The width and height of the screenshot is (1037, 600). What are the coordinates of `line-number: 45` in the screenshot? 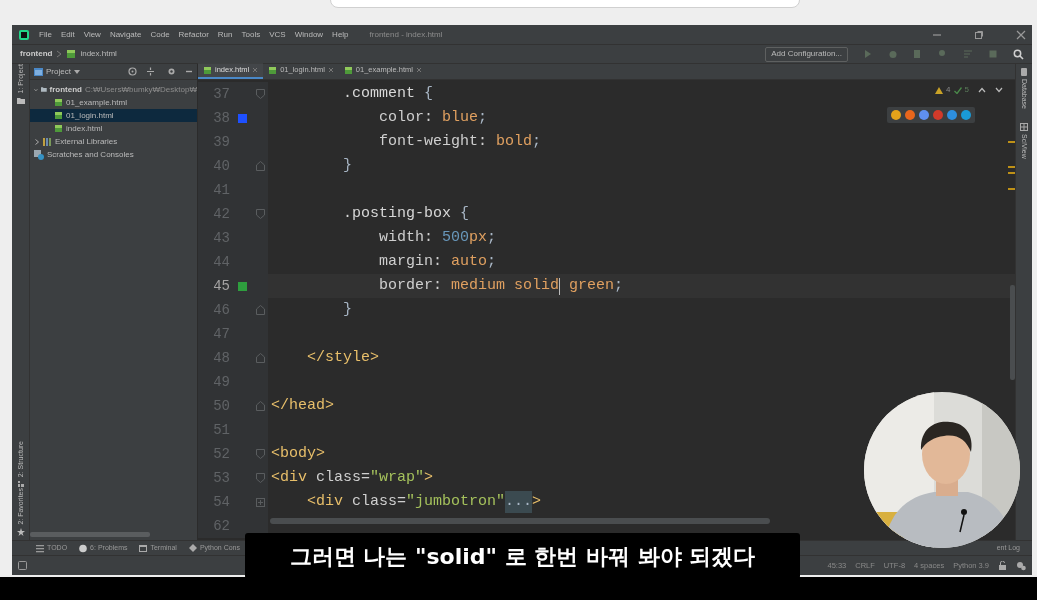 It's located at (221, 286).